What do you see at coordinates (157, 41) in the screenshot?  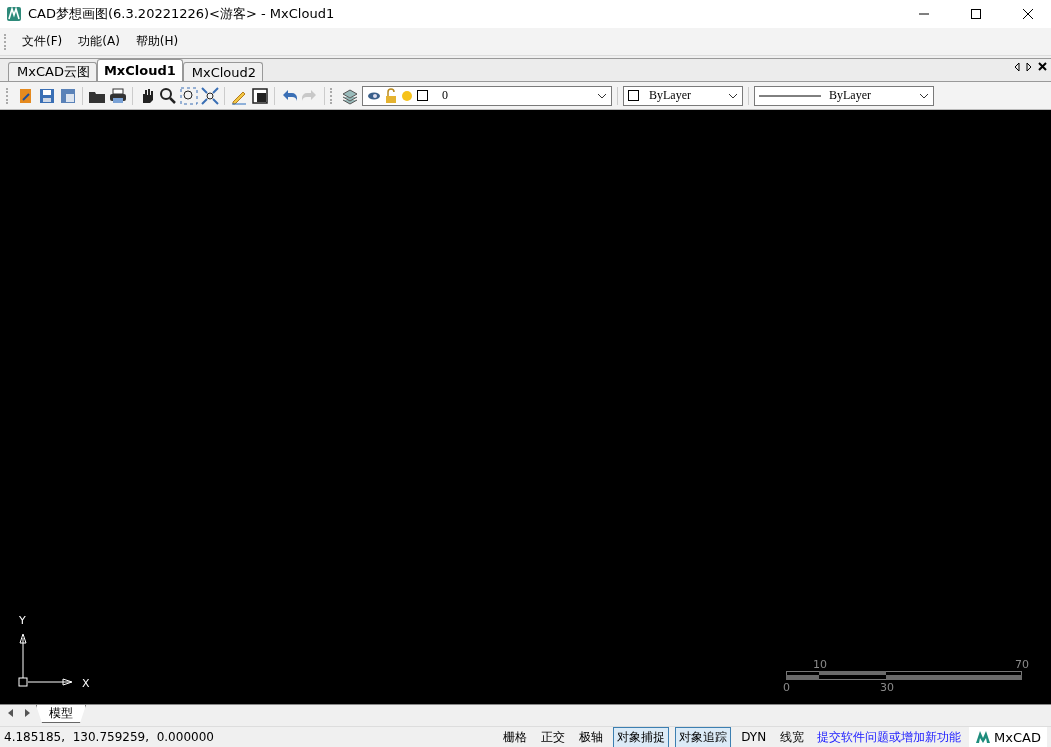 I see `menu-item: 帮助(H)` at bounding box center [157, 41].